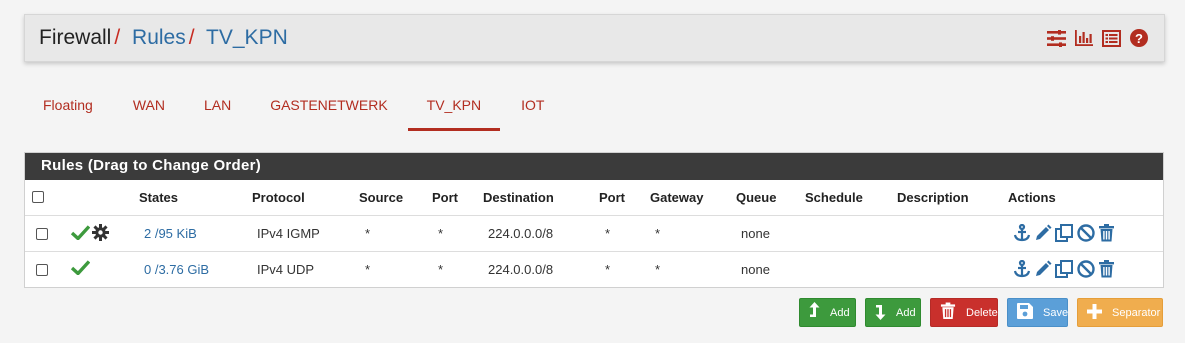  I want to click on add-bottom-button: Add, so click(893, 312).